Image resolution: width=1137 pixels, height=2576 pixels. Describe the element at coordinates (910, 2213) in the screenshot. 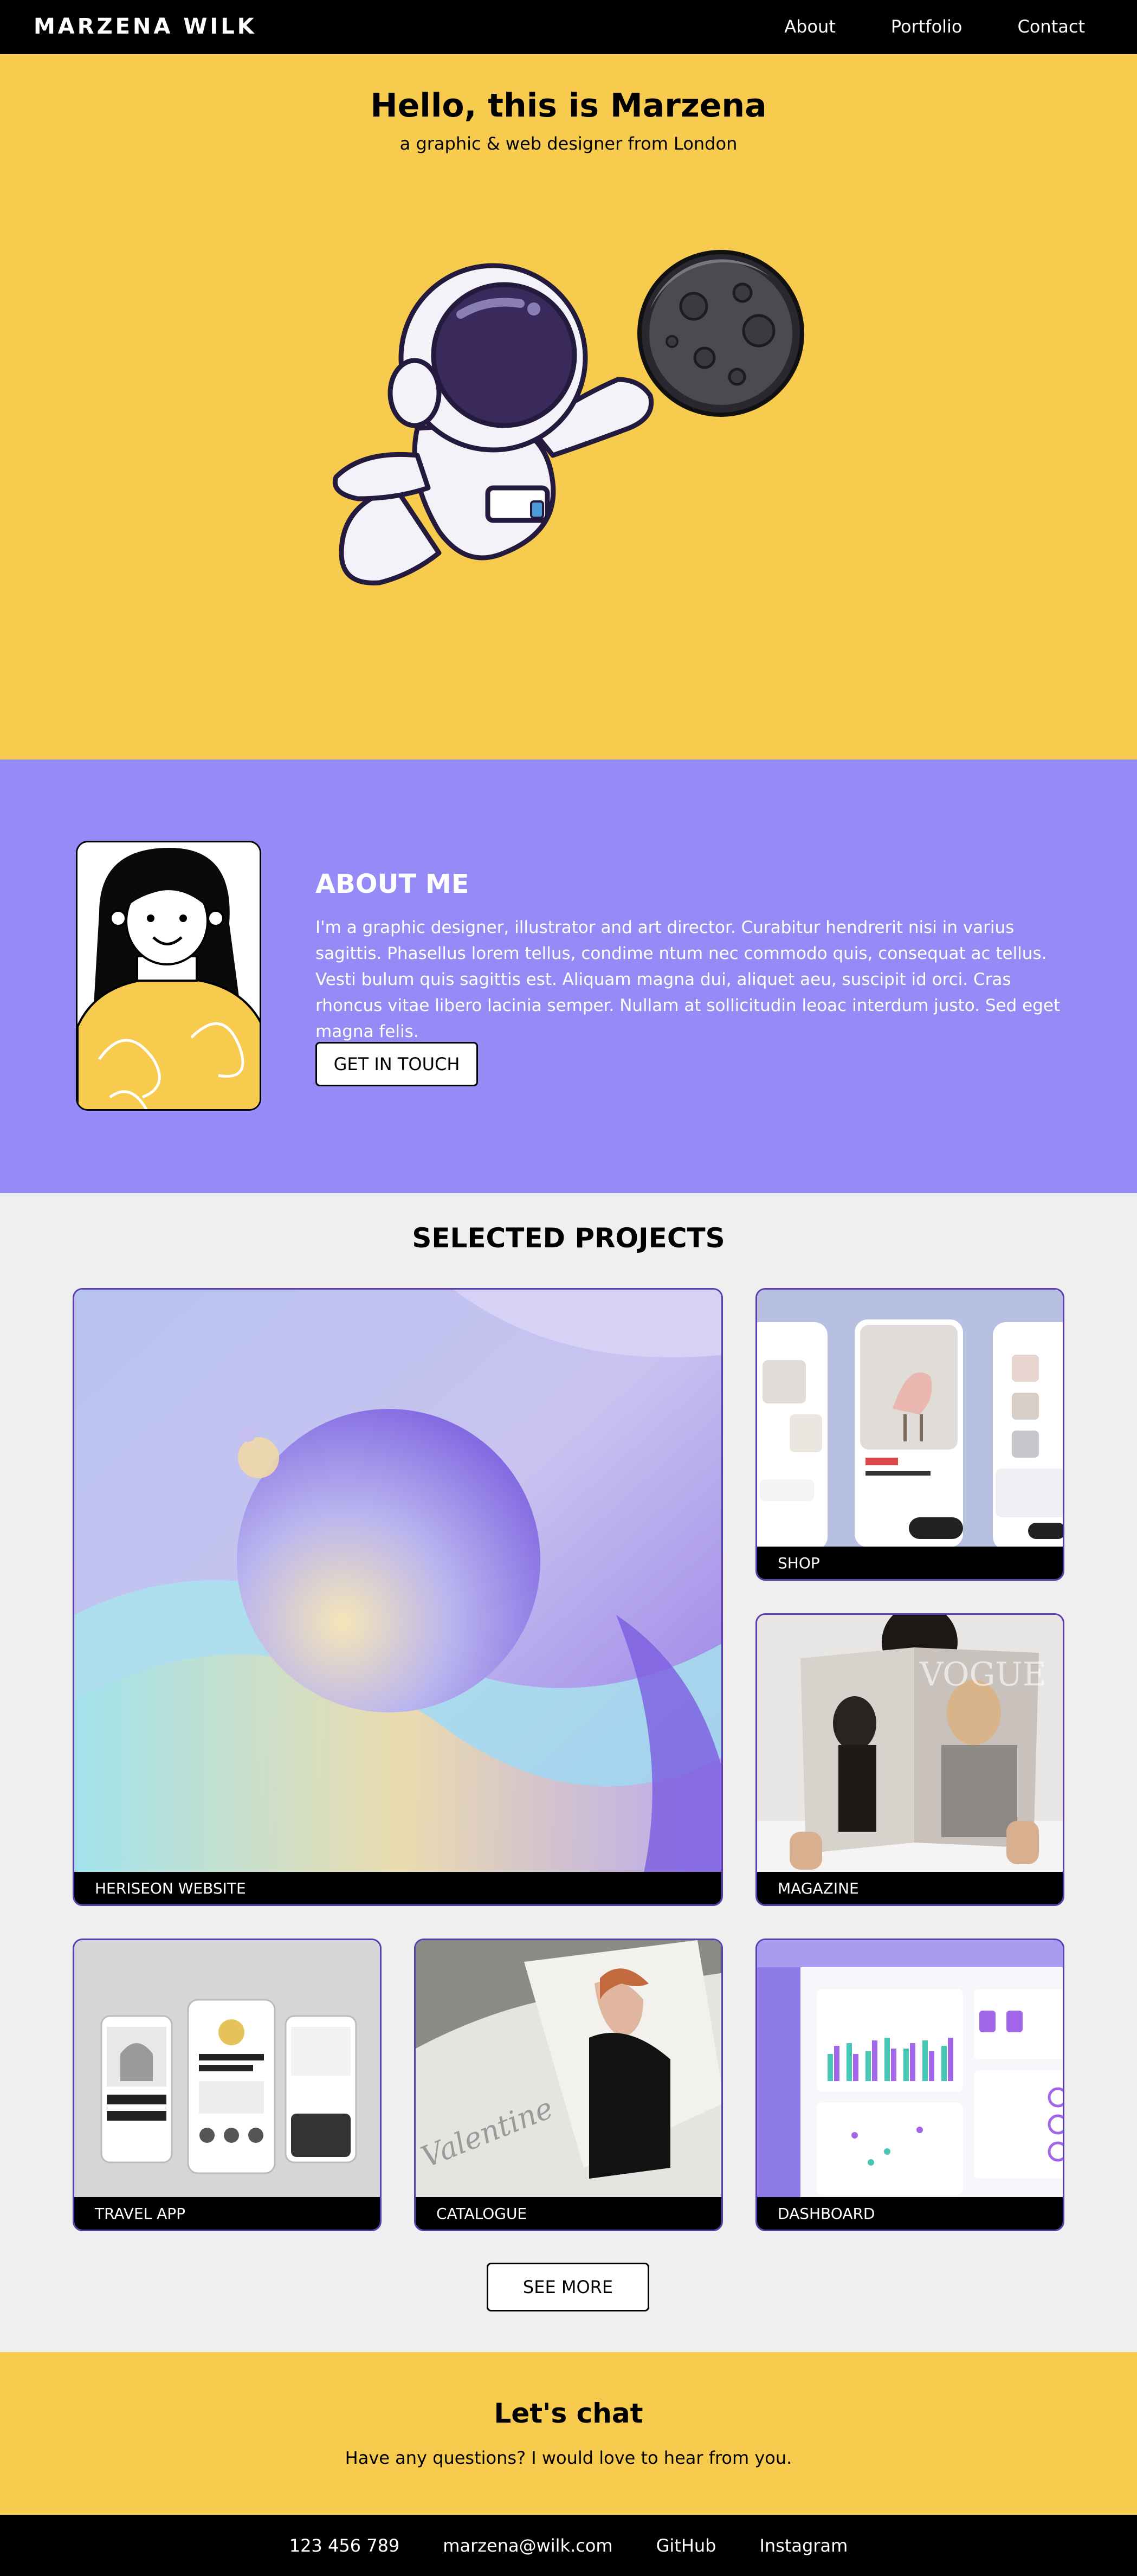

I see `project-caption: DASHBOARD` at that location.